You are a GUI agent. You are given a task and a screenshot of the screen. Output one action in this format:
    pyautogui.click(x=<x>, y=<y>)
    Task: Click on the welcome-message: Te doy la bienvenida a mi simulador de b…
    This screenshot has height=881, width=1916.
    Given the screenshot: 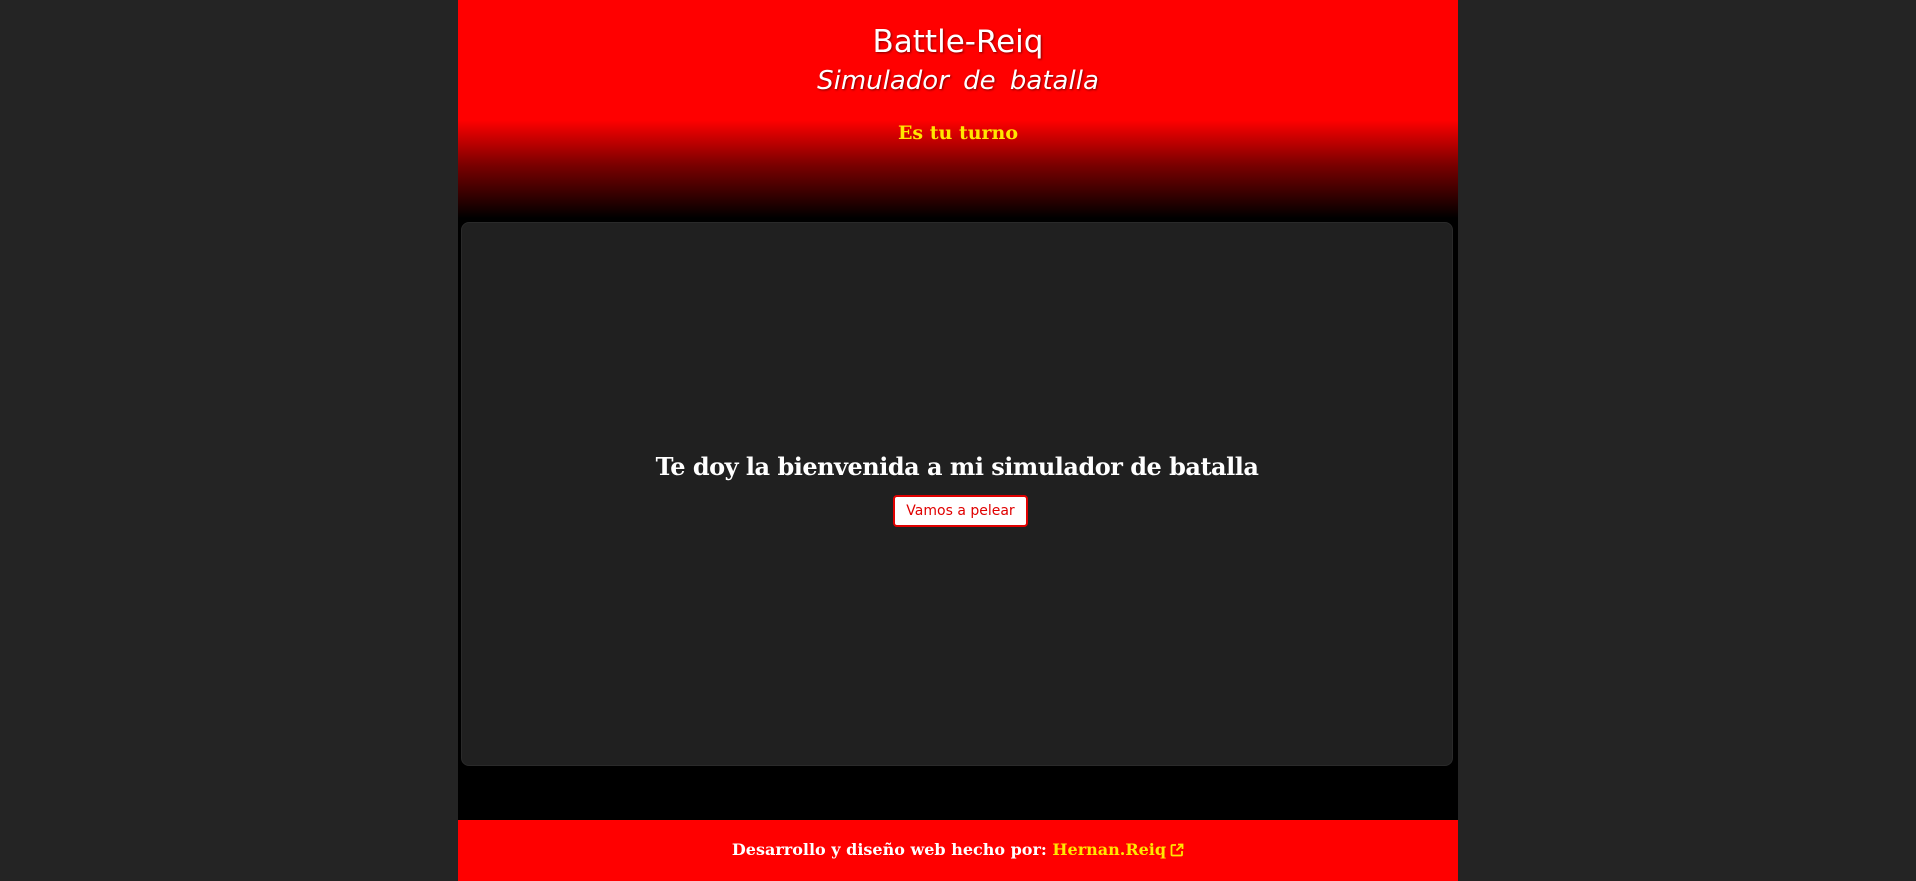 What is the action you would take?
    pyautogui.click(x=957, y=466)
    